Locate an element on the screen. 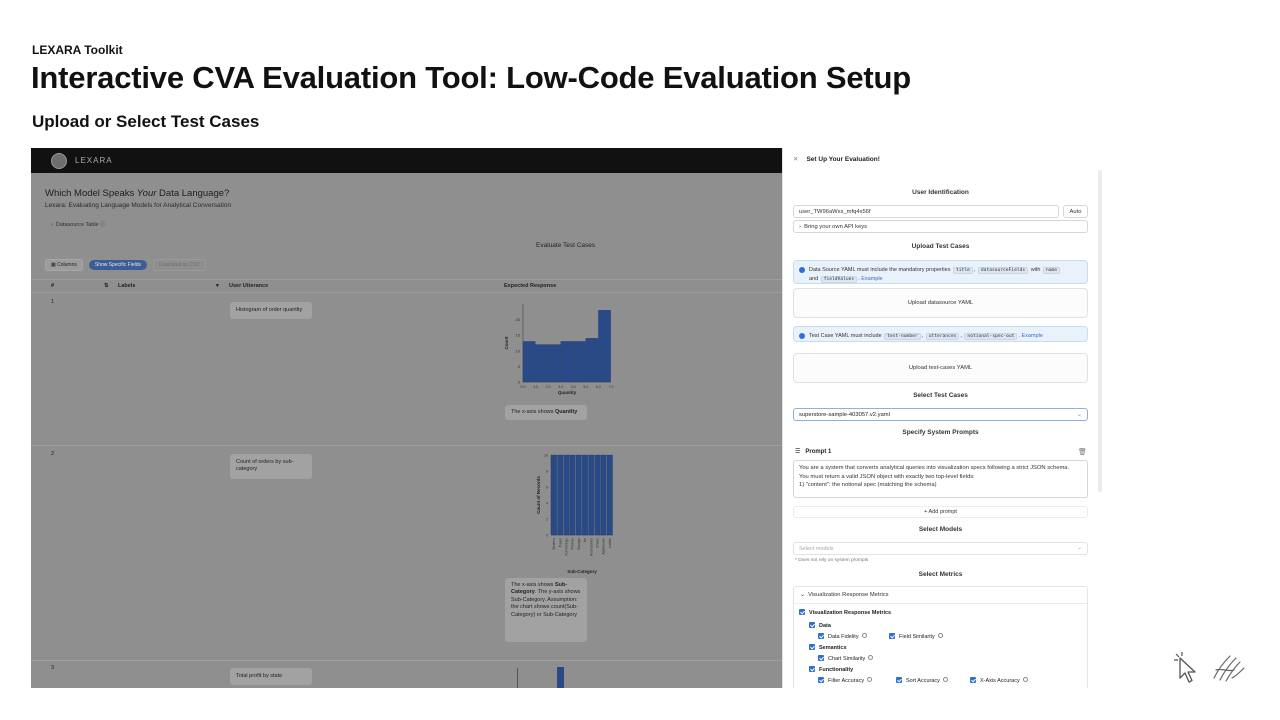  panel-scrollbar is located at coordinates (1100, 331).